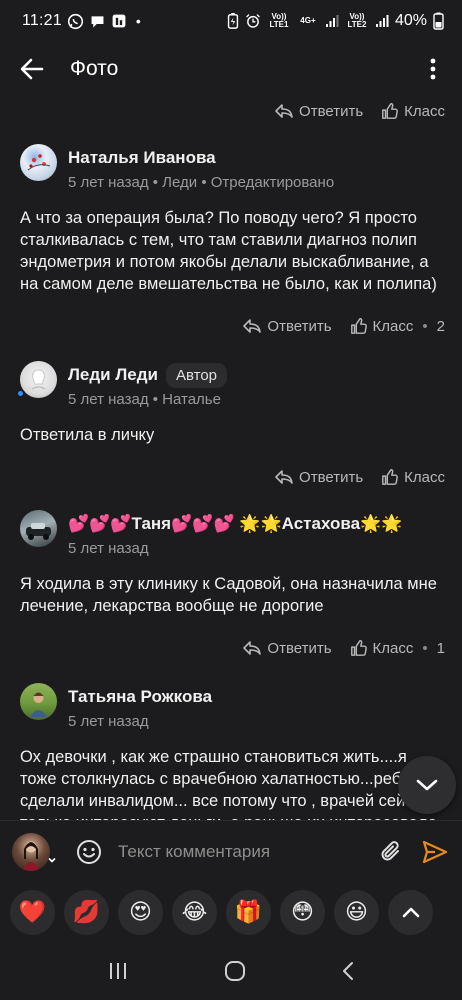 This screenshot has height=1000, width=462. I want to click on comment-composer, so click(231, 851).